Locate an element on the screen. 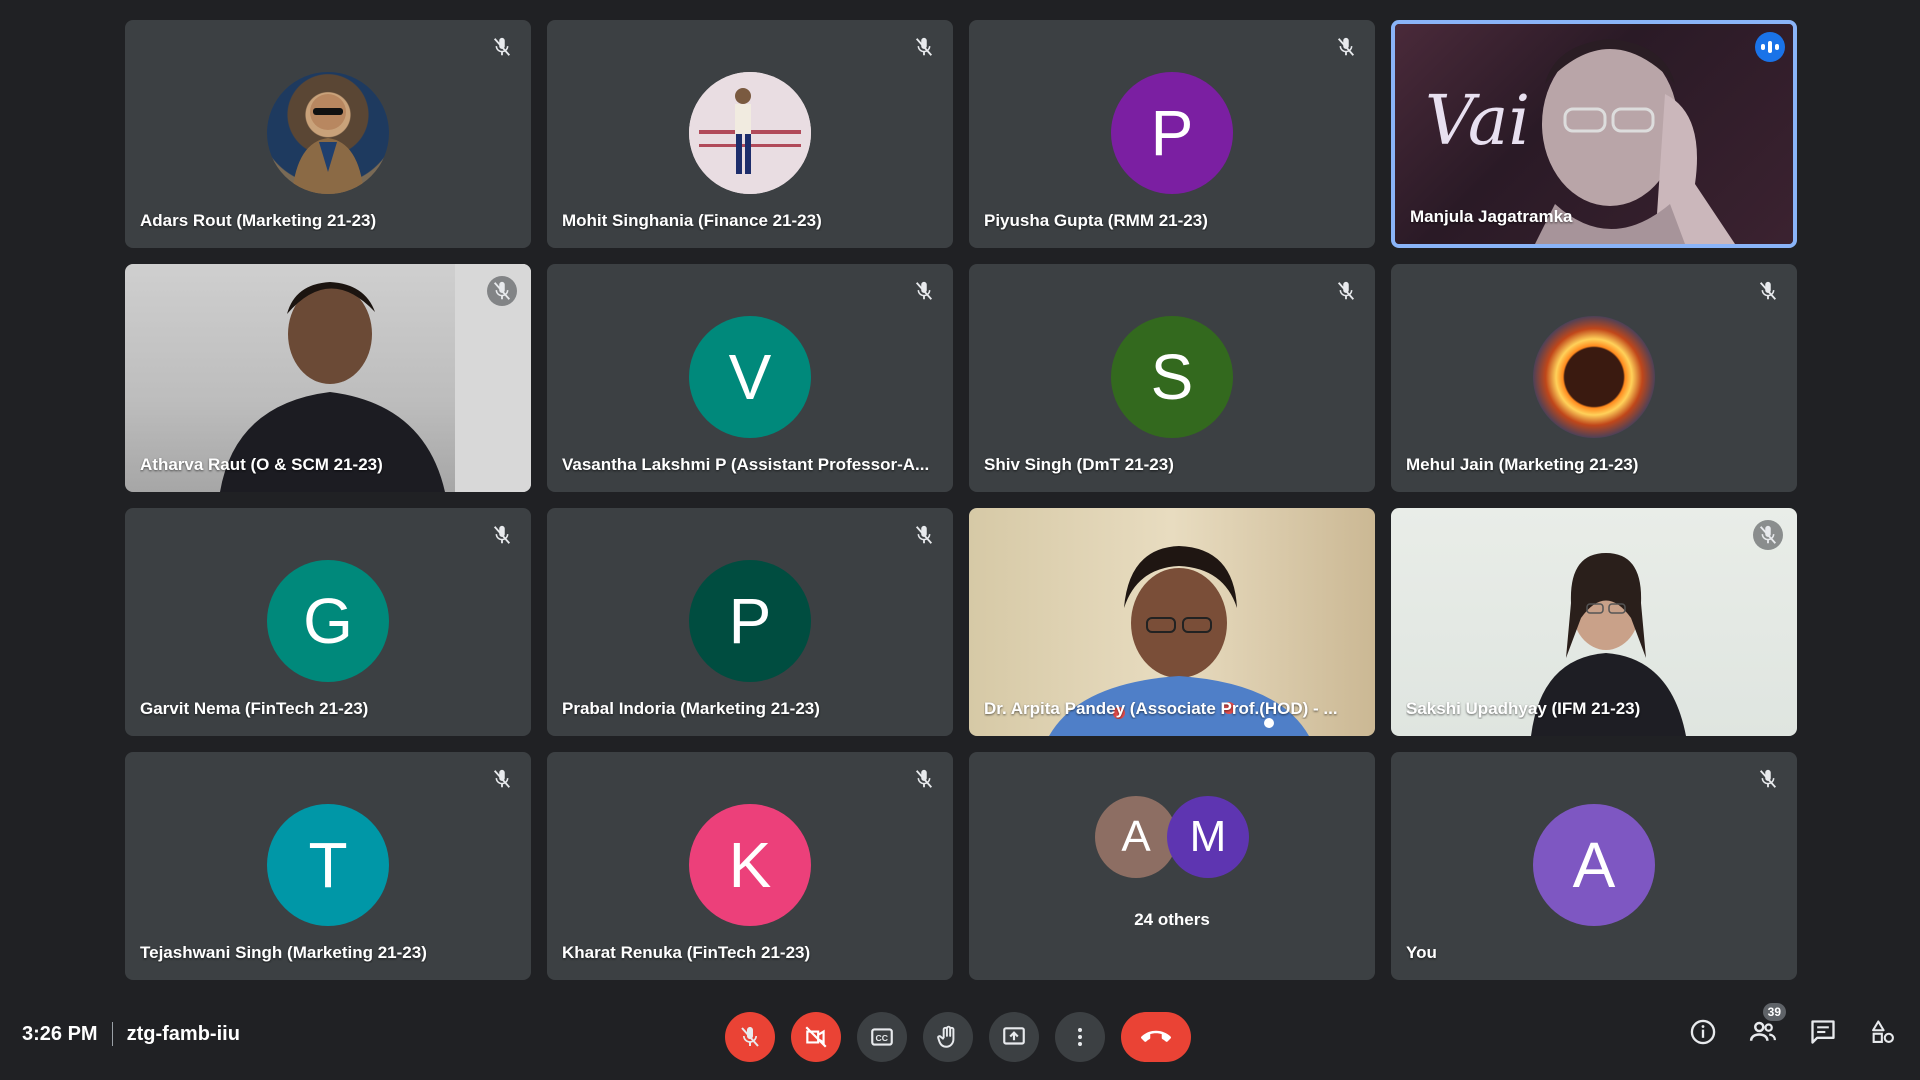 The image size is (1920, 1080). raise-hand-button is located at coordinates (948, 1037).